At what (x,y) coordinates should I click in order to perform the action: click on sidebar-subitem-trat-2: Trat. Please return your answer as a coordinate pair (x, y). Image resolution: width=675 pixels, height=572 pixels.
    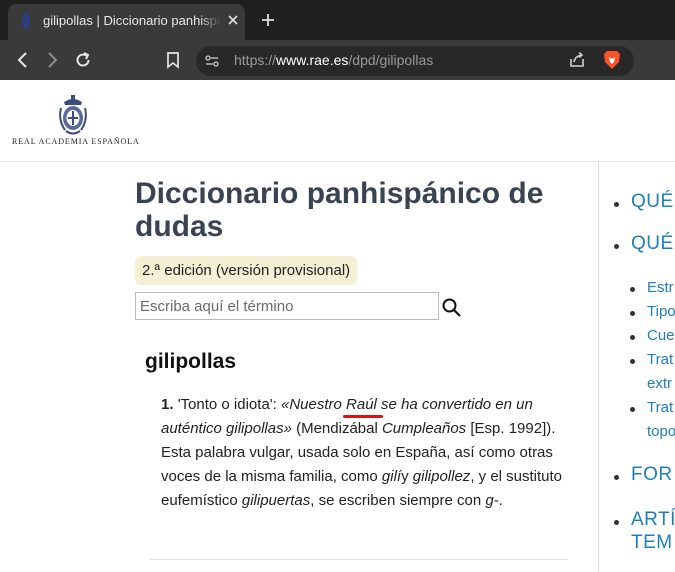
    Looking at the image, I should click on (660, 407).